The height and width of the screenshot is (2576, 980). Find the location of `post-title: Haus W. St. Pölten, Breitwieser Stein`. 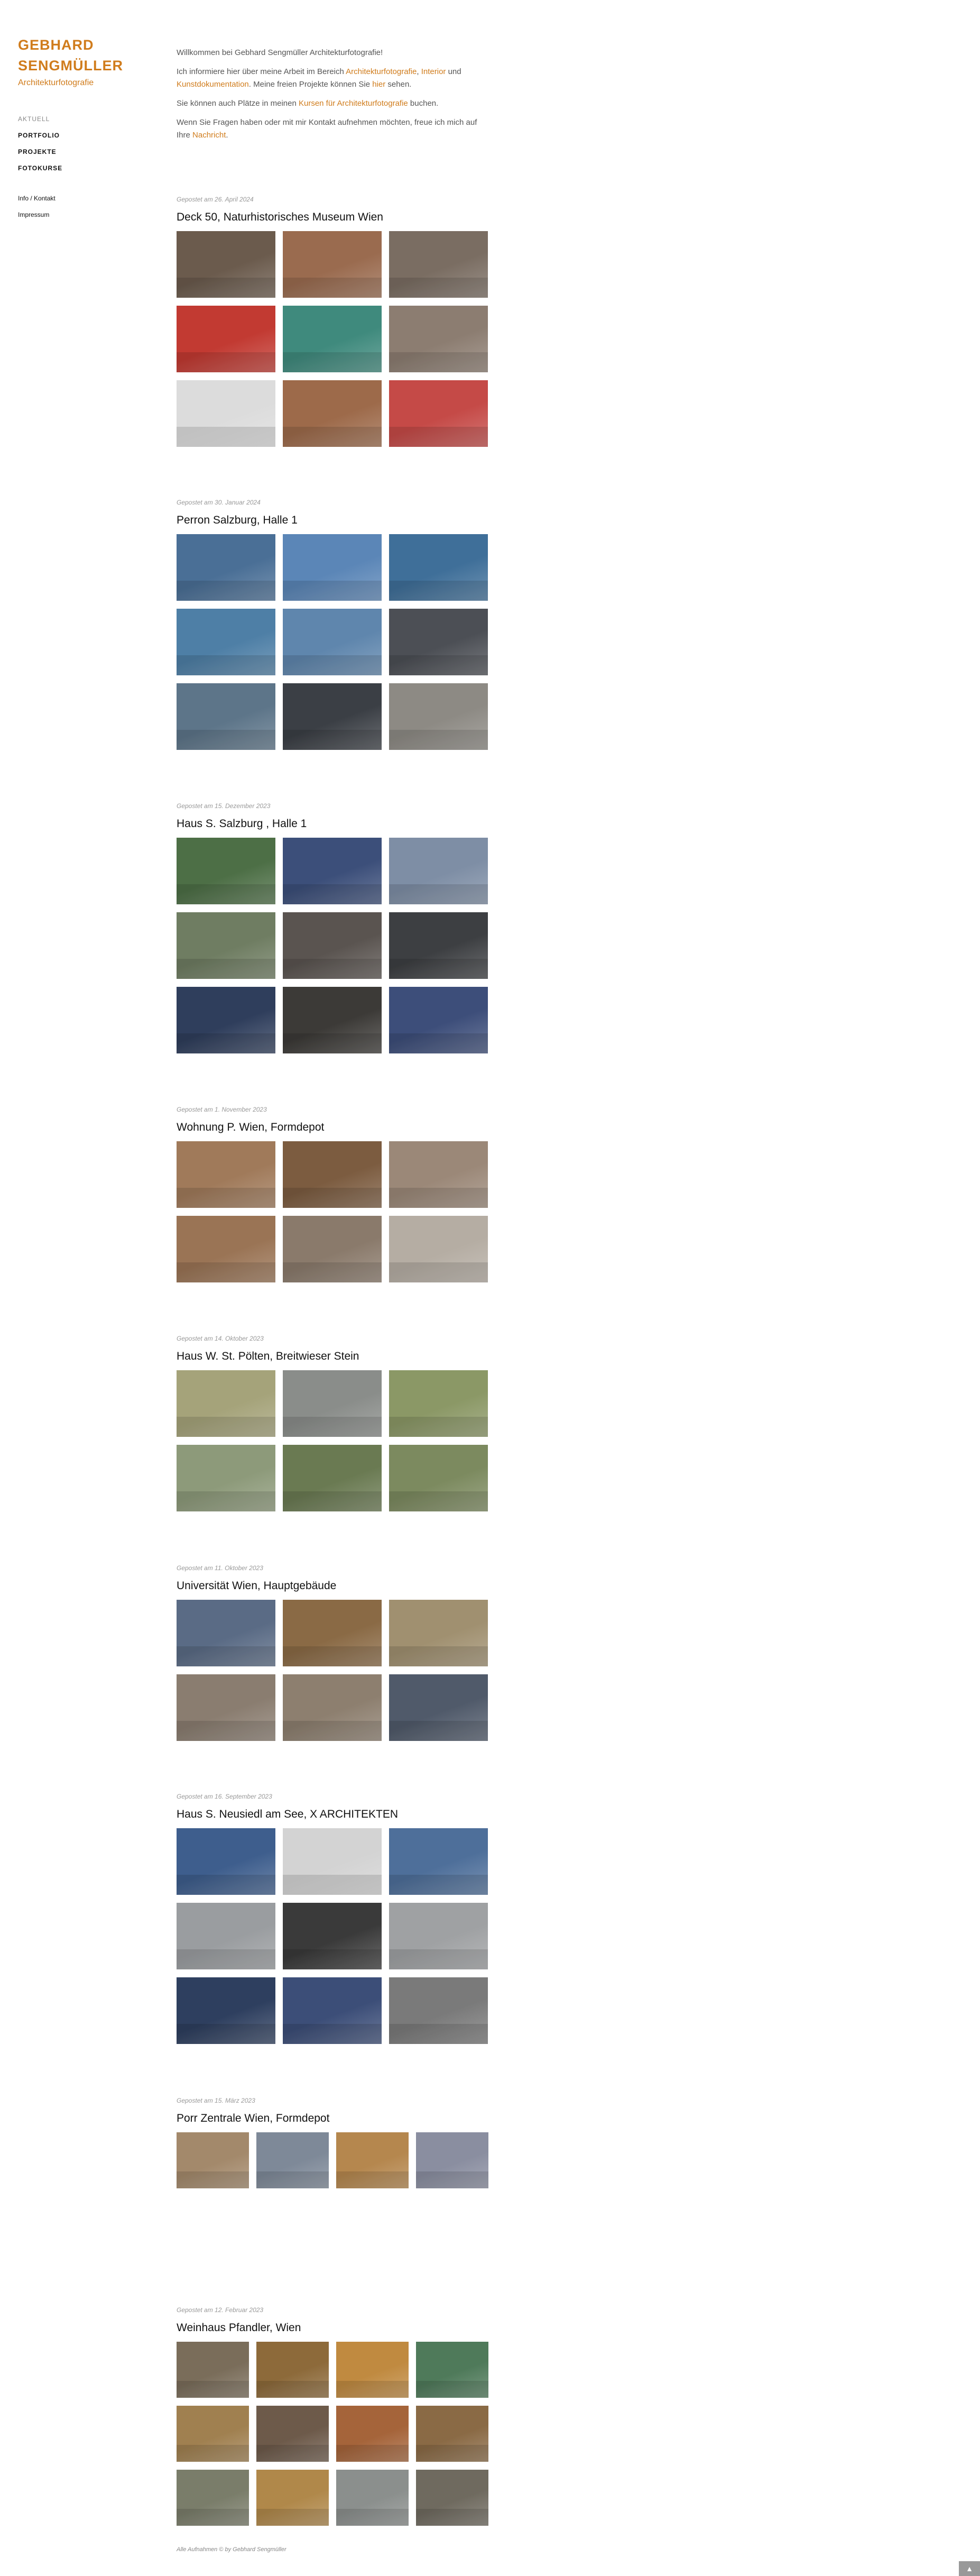

post-title: Haus W. St. Pölten, Breitwieser Stein is located at coordinates (332, 1356).